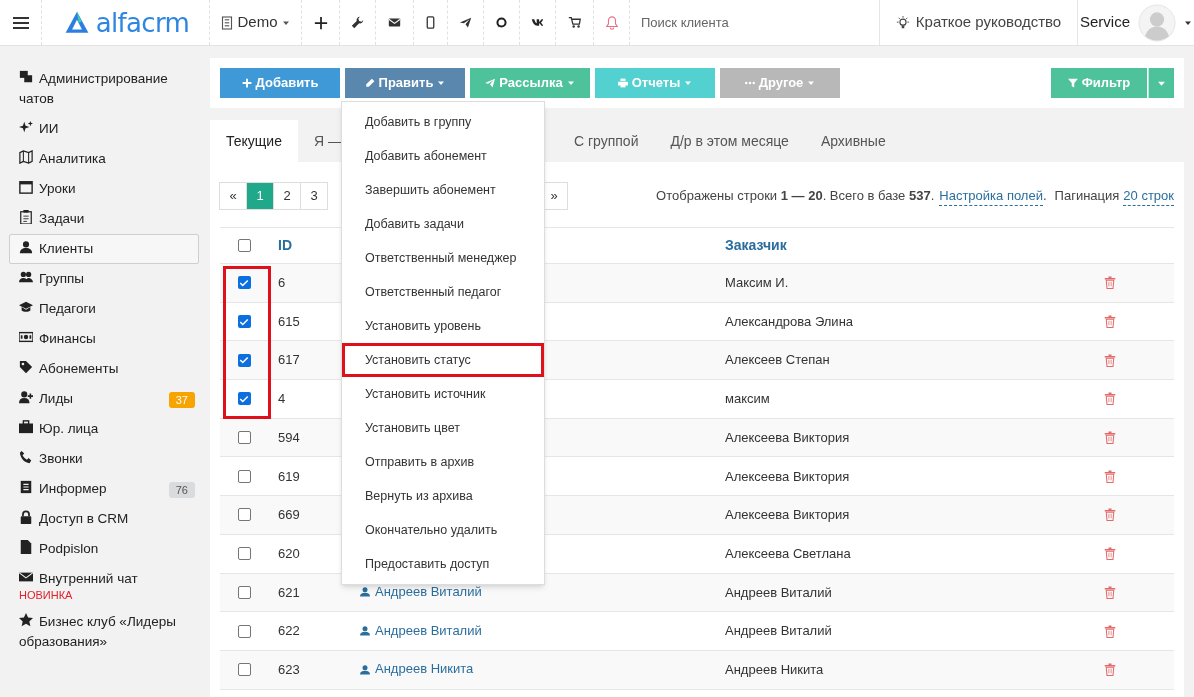  Describe the element at coordinates (255, 22) in the screenshot. I see `branch-dropdown: Demo` at that location.